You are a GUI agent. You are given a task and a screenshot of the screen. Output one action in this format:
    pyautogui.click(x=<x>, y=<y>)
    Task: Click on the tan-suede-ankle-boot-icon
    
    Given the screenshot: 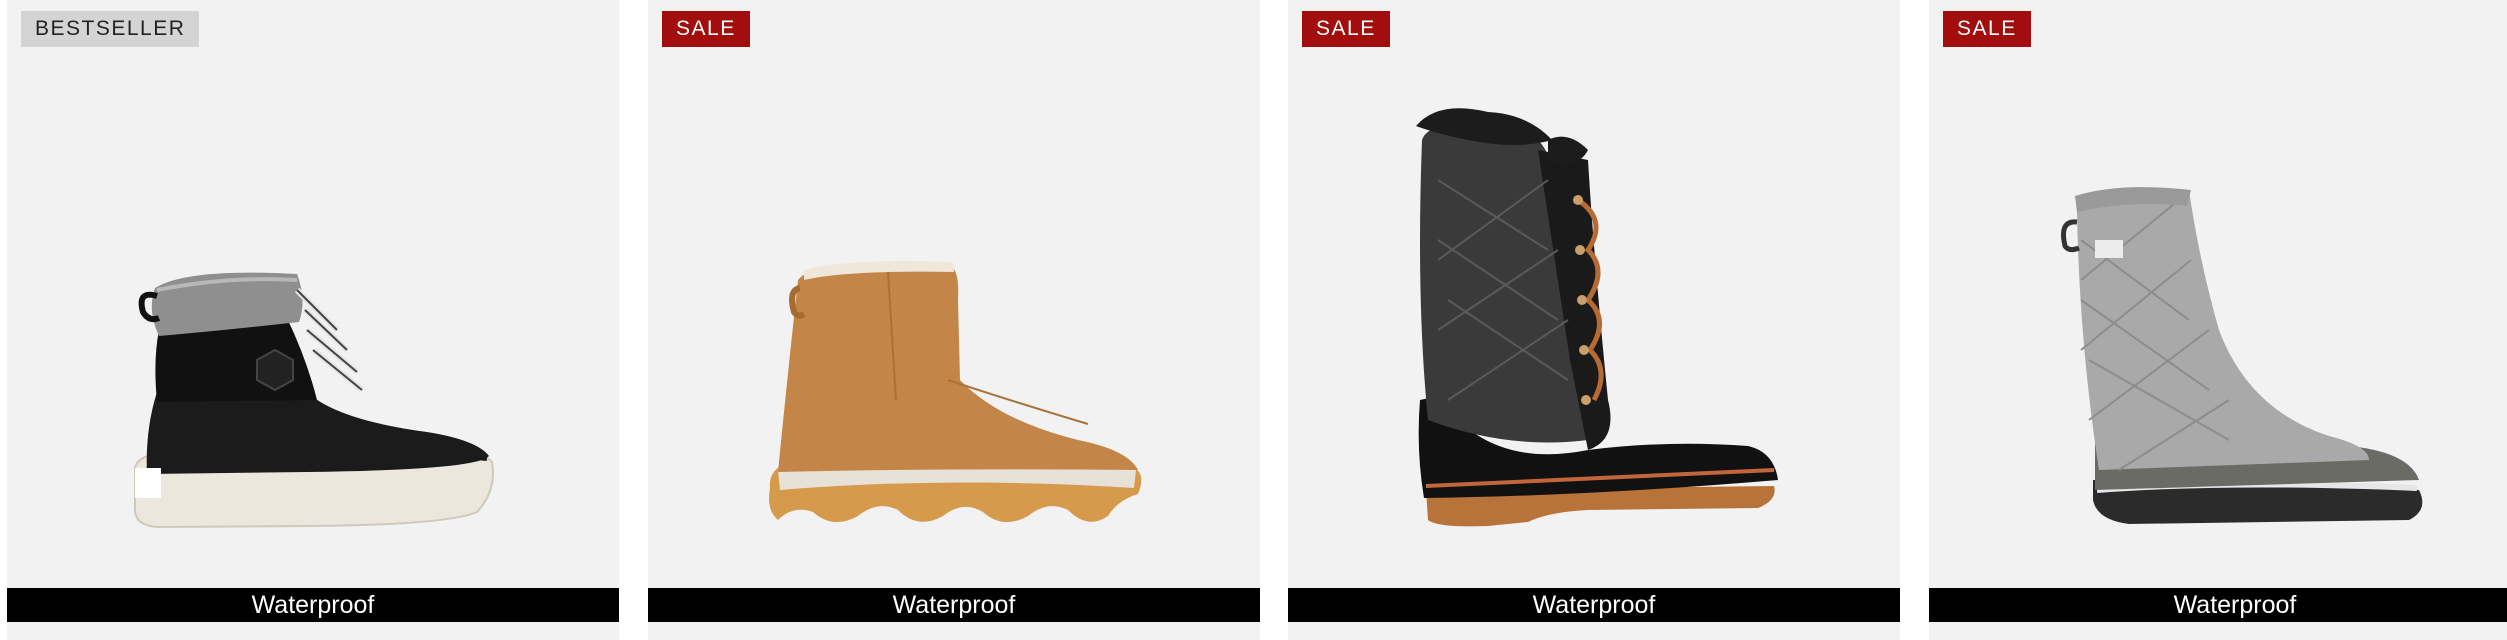 What is the action you would take?
    pyautogui.click(x=955, y=392)
    